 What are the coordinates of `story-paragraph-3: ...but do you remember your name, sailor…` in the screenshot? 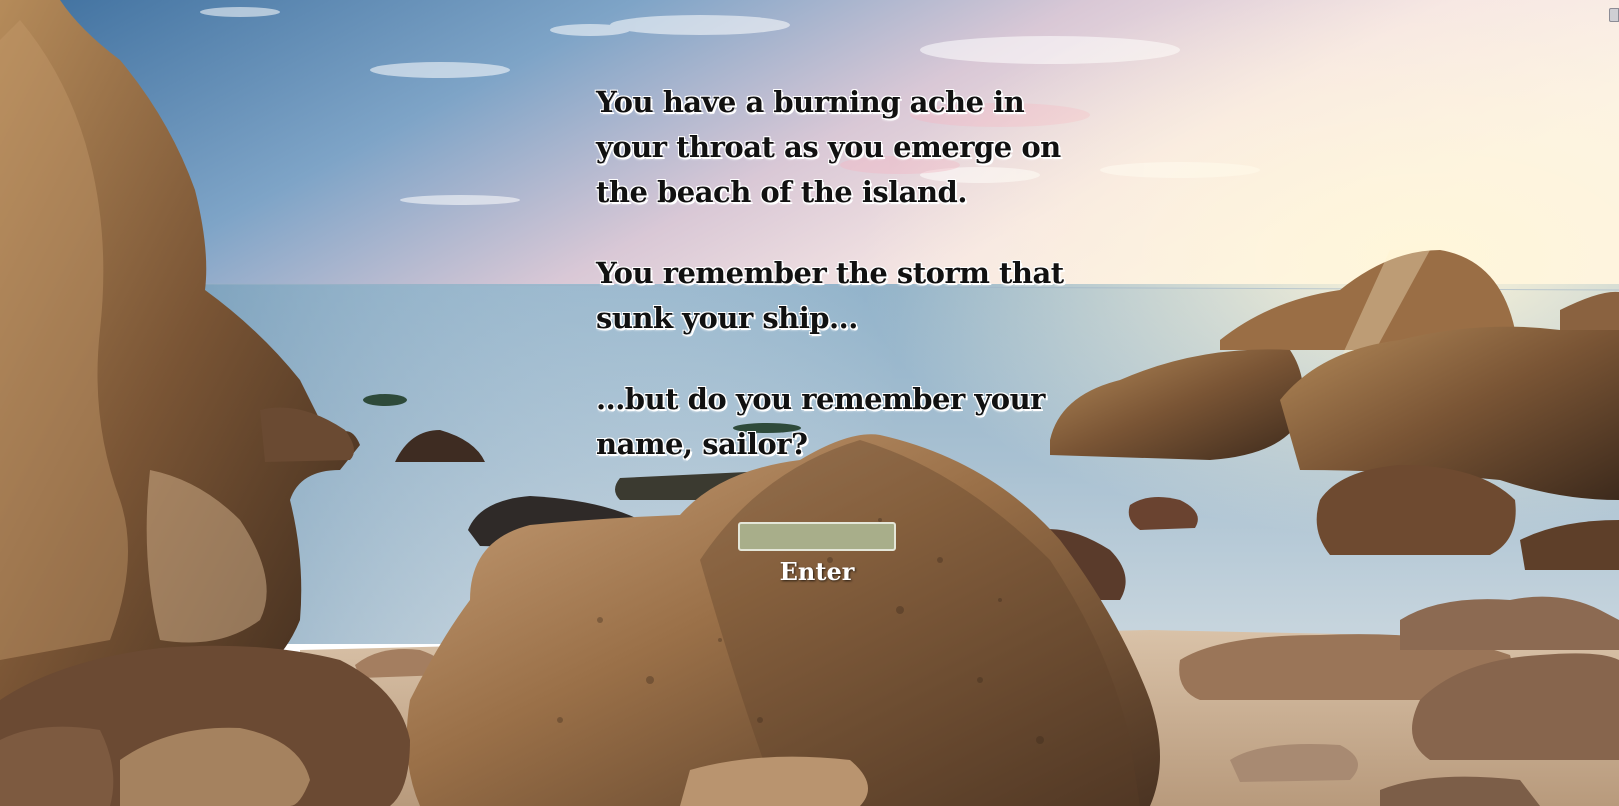 It's located at (820, 421).